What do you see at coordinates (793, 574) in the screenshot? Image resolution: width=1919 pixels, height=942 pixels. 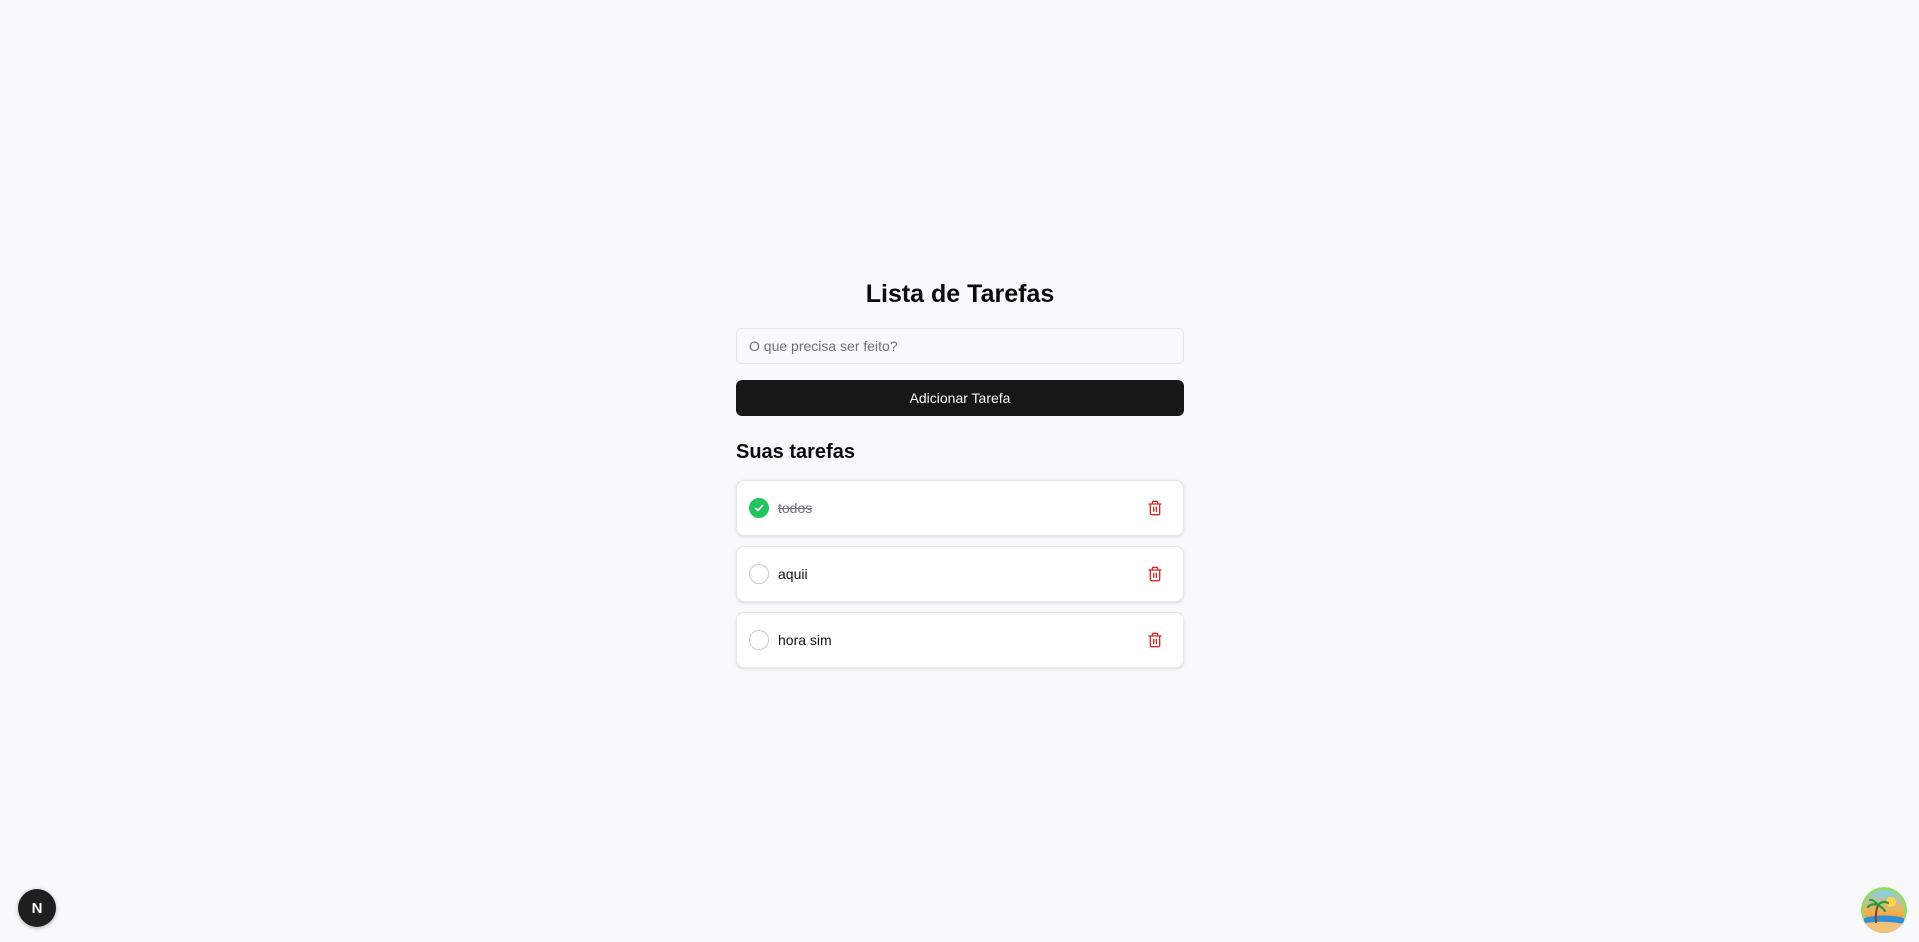 I see `task-label: aquii` at bounding box center [793, 574].